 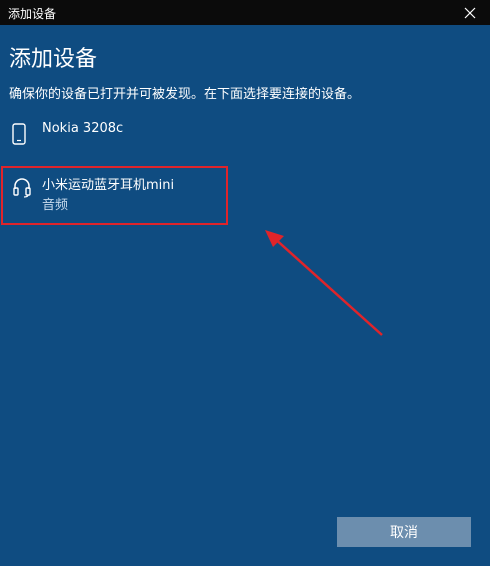 I want to click on close-icon, so click(x=470, y=12).